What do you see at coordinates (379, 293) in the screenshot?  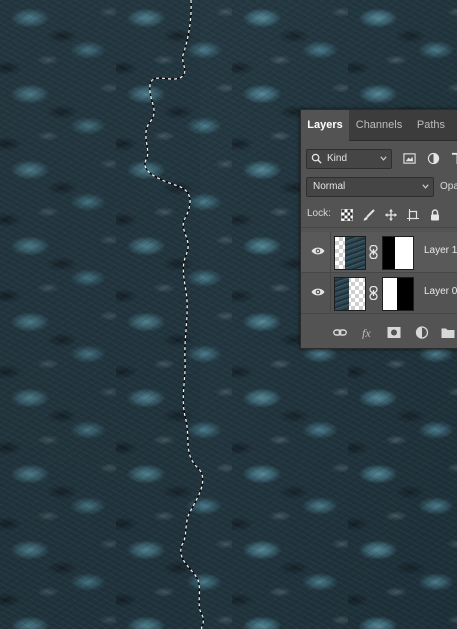 I see `layer-row-layer-0: Layer 0` at bounding box center [379, 293].